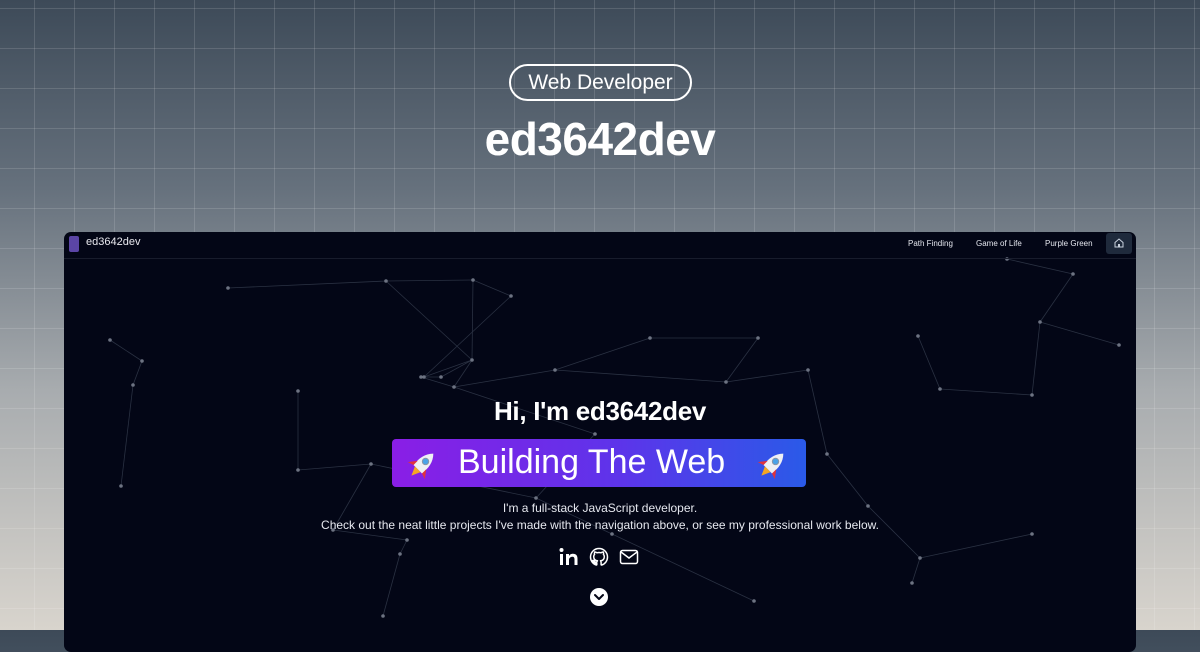 The width and height of the screenshot is (1200, 652). What do you see at coordinates (600, 139) in the screenshot?
I see `page-title: ed3642dev` at bounding box center [600, 139].